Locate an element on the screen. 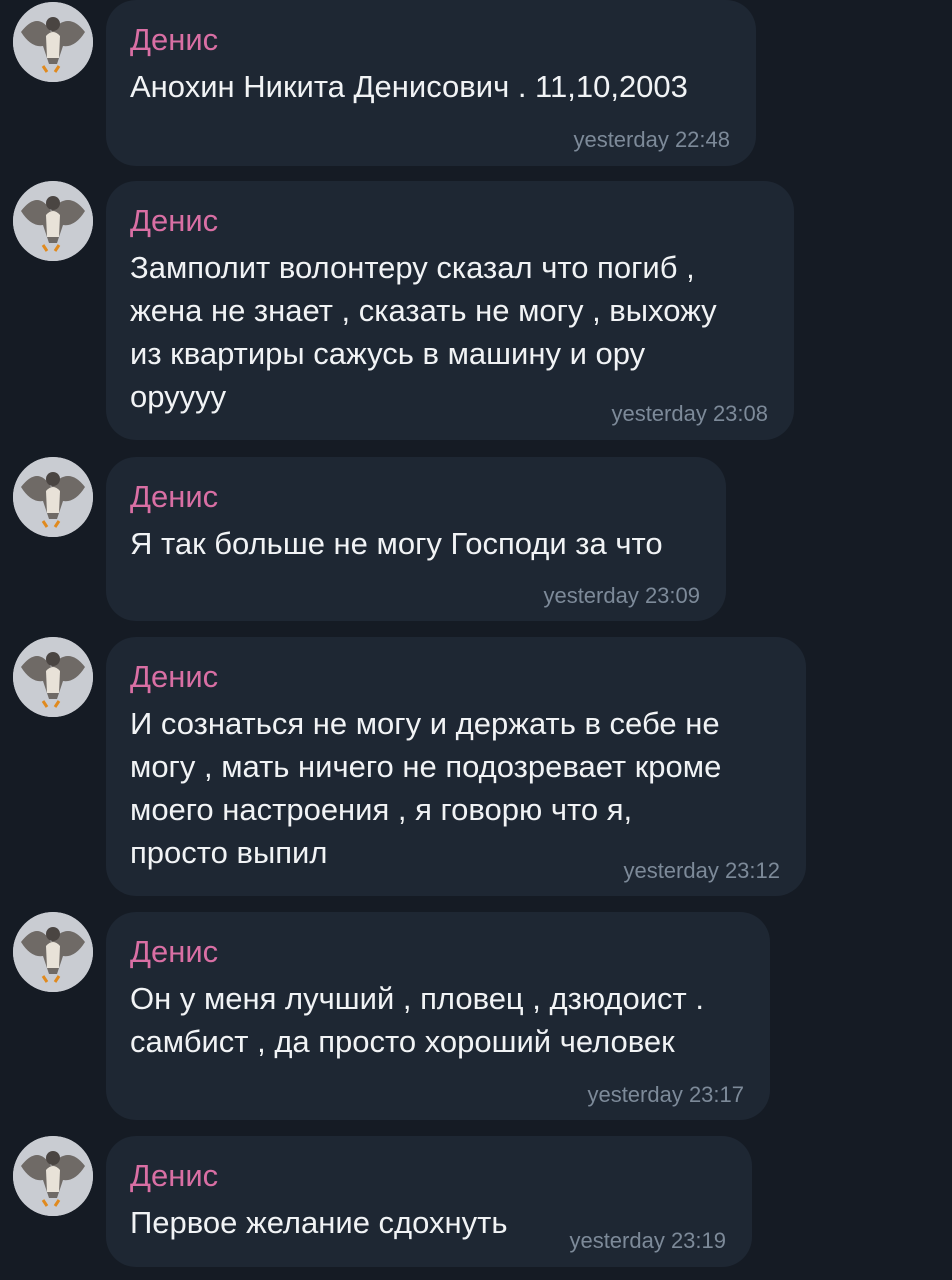 This screenshot has width=952, height=1280. message-line: Я так больше не могу Господи за что is located at coordinates (396, 543).